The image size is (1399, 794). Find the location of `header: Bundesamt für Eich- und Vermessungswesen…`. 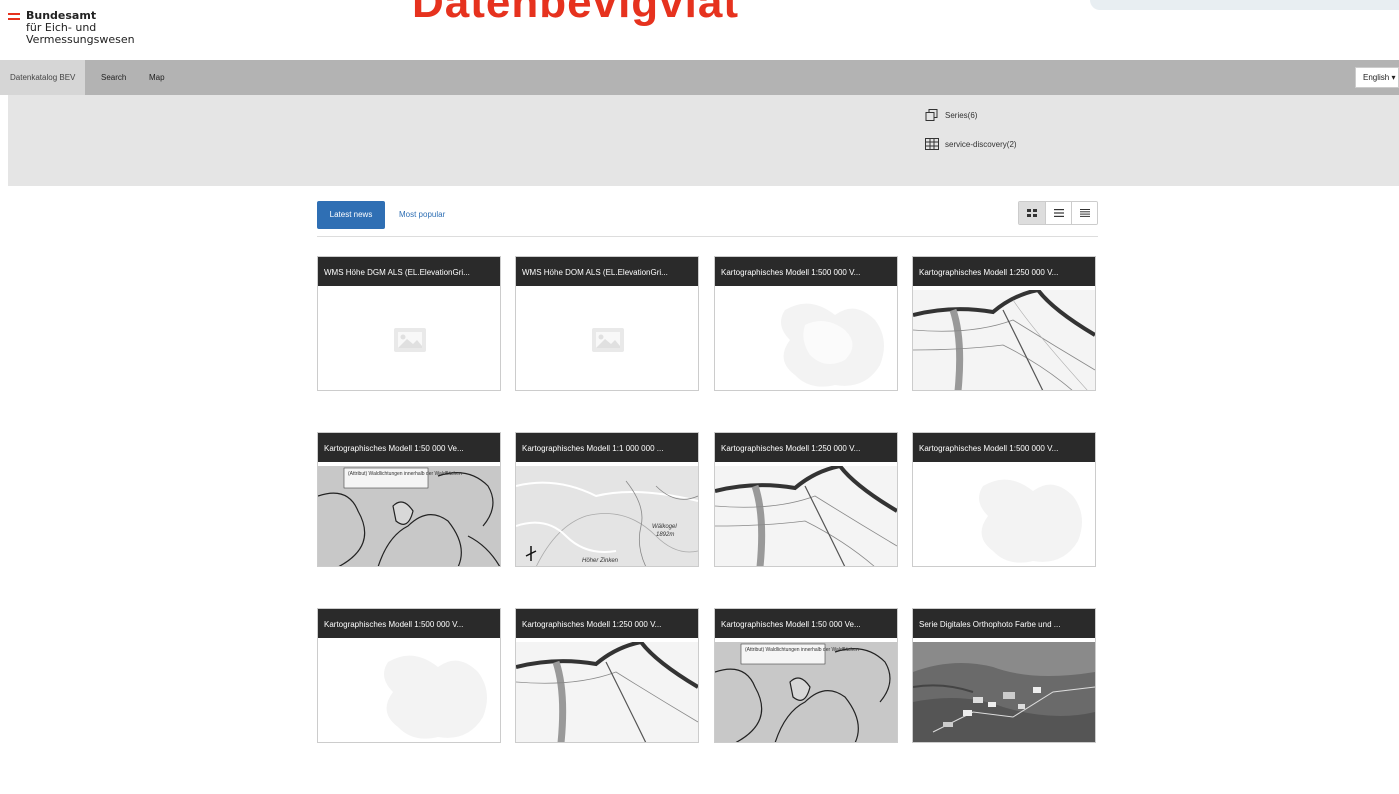

header: Bundesamt für Eich- und Vermessungswesen… is located at coordinates (699, 30).